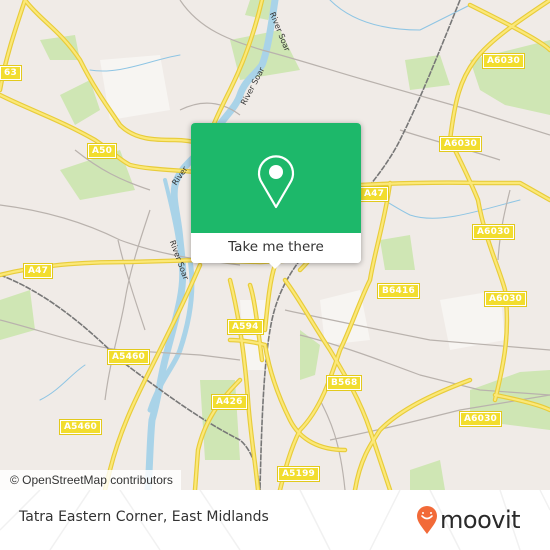 This screenshot has width=550, height=550. I want to click on moovit-pin-icon, so click(427, 520).